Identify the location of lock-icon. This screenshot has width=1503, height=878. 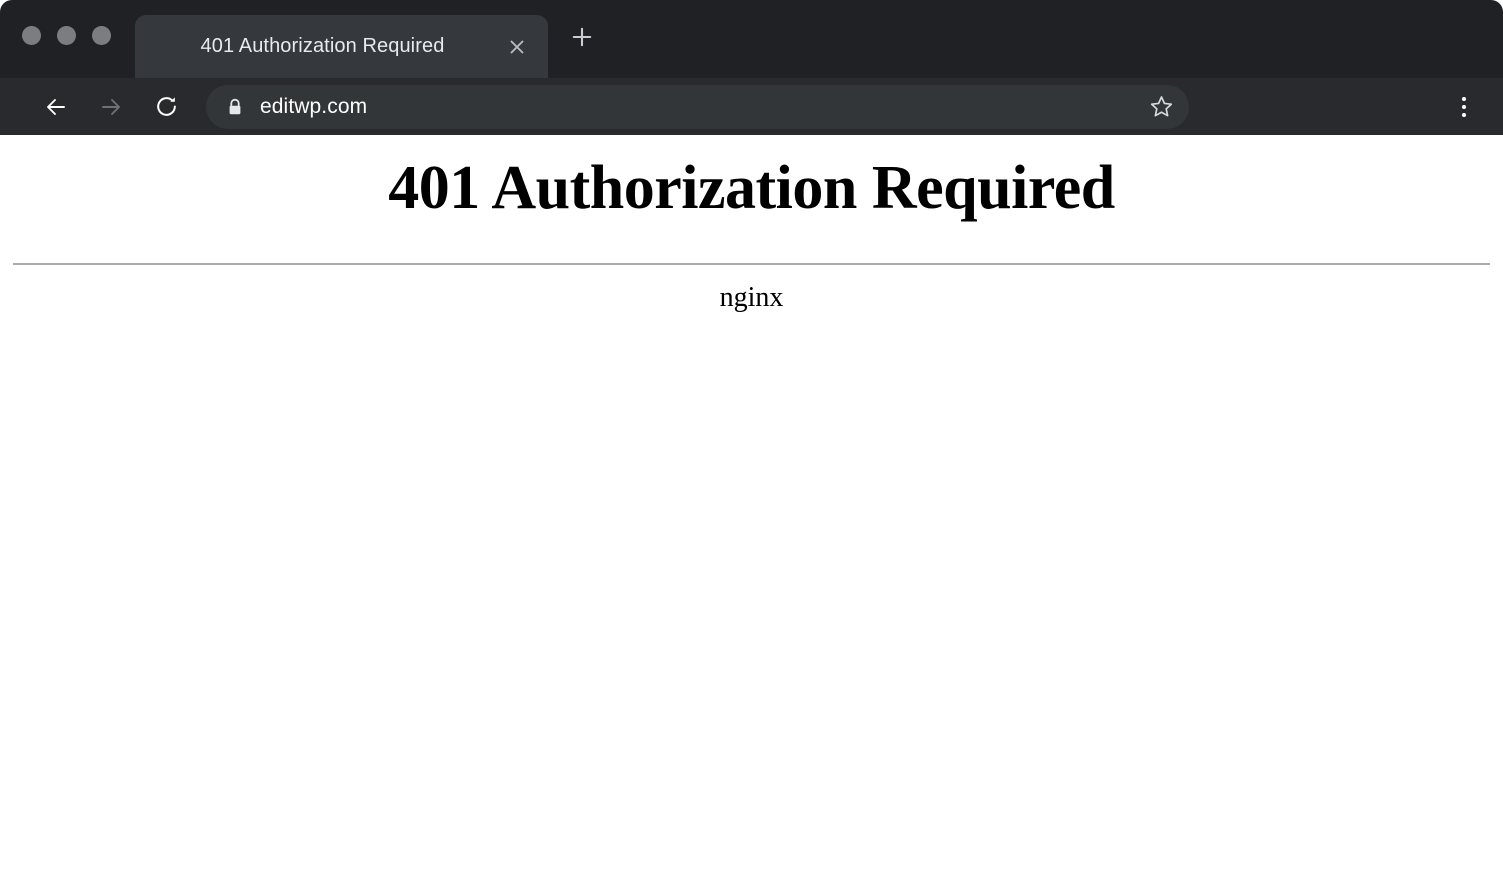
(235, 107).